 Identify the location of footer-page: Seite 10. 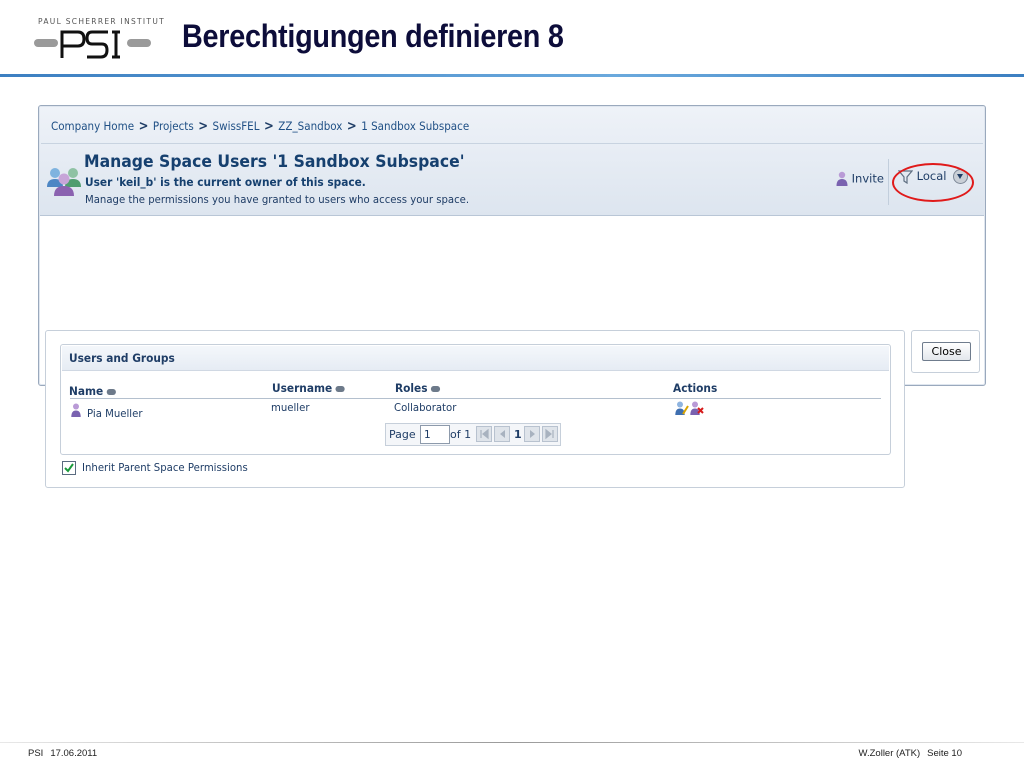
(944, 753).